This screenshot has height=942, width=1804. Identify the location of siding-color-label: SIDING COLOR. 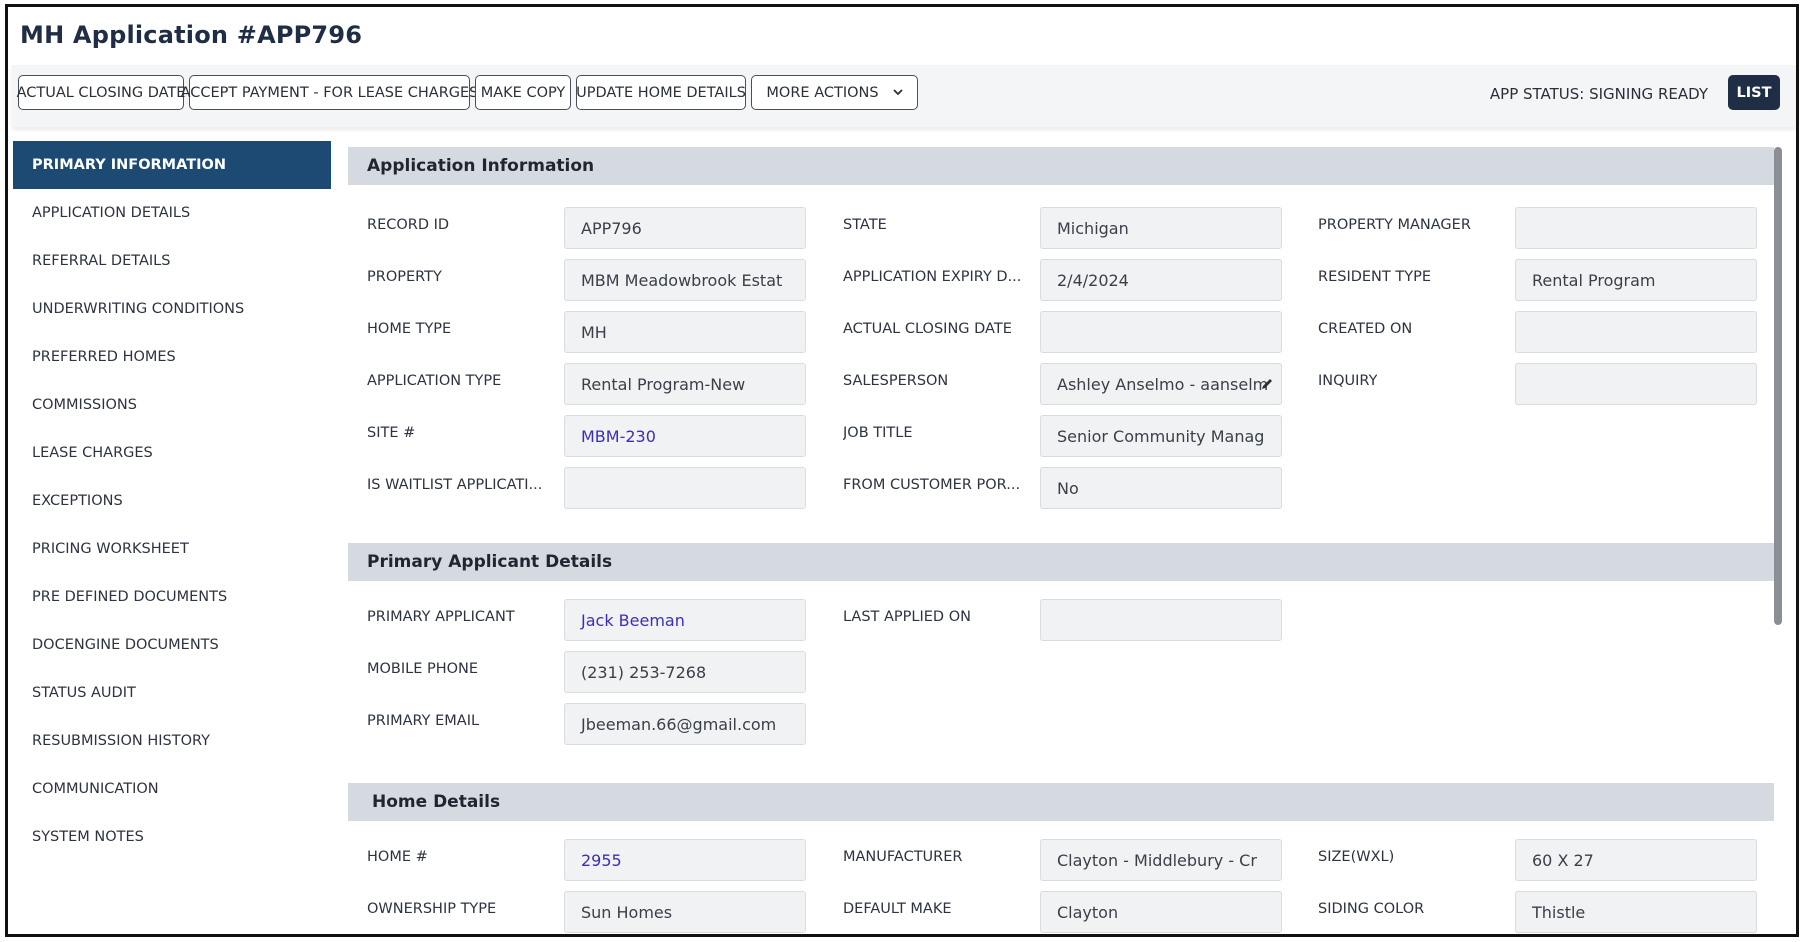
(1371, 909).